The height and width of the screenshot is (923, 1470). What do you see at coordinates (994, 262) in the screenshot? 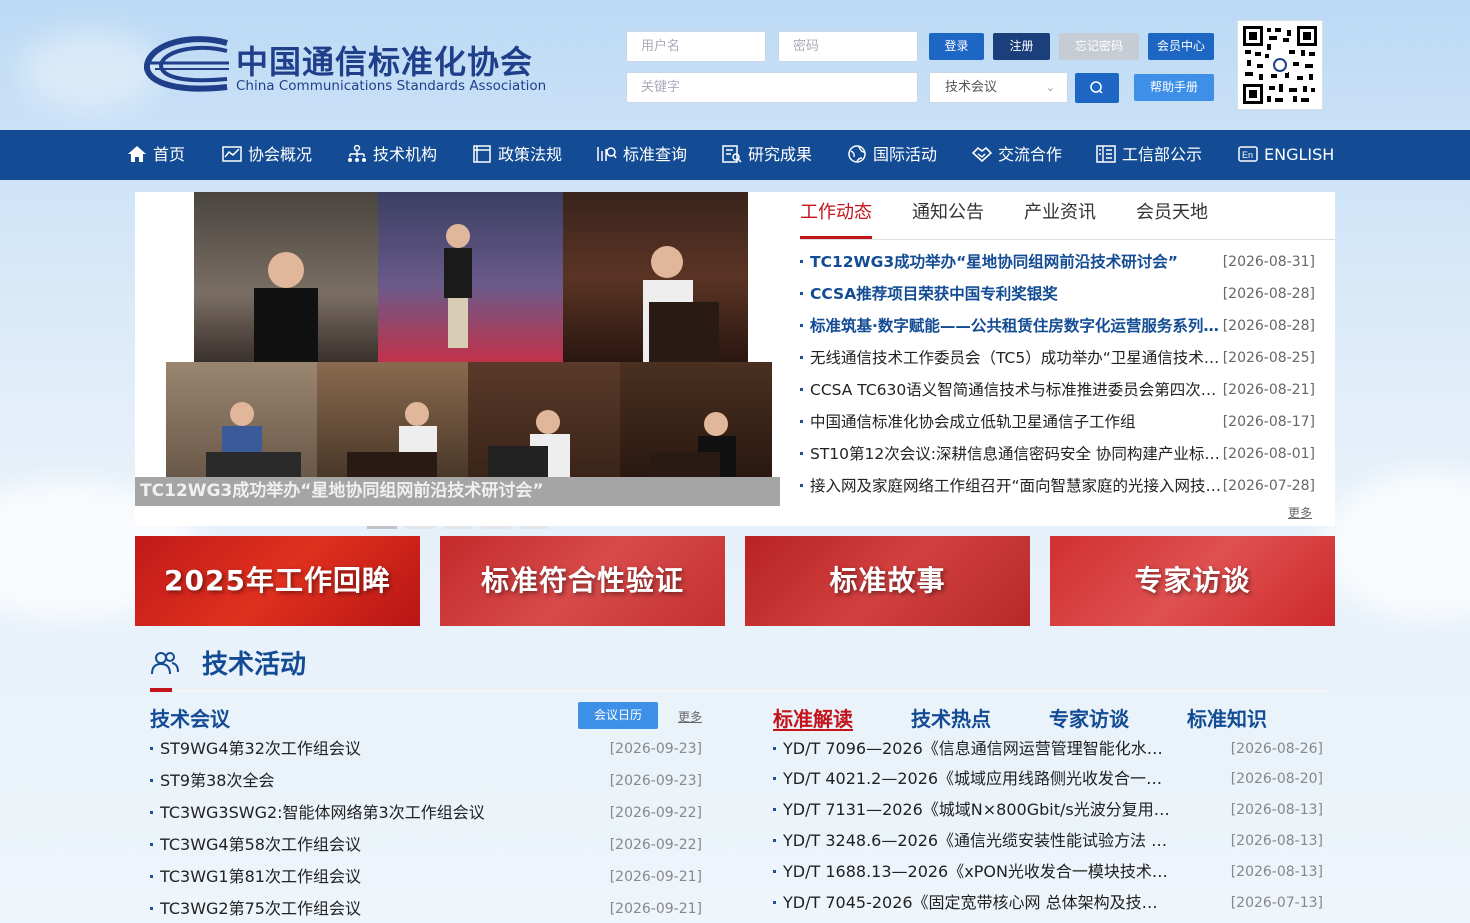
I see `news-title: TC12WG3成功举办“星地协同组网前沿技术研讨会”` at bounding box center [994, 262].